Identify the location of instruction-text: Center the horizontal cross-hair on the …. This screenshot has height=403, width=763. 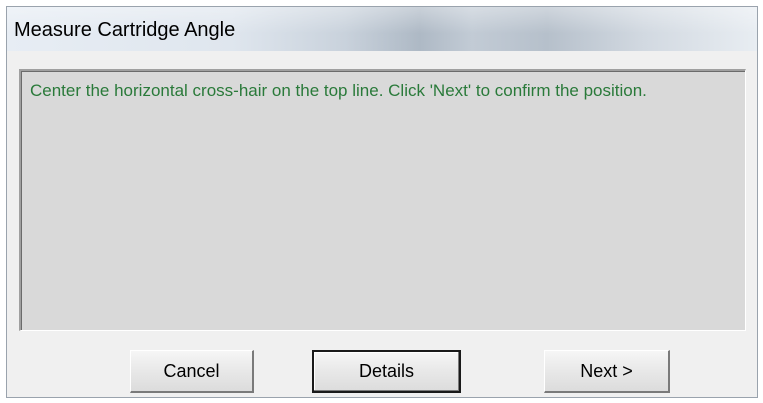
(338, 90).